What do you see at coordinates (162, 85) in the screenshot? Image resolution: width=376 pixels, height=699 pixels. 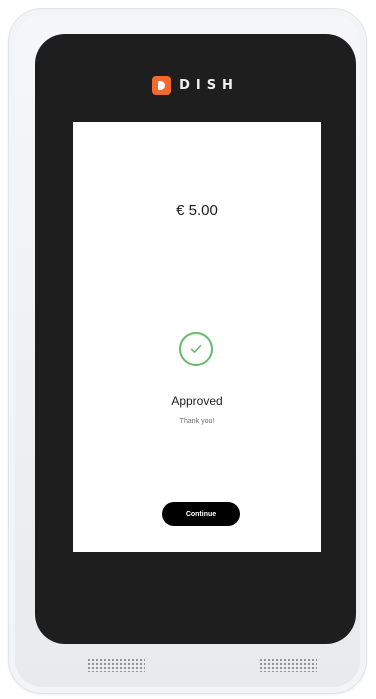 I see `dish-logo-icon` at bounding box center [162, 85].